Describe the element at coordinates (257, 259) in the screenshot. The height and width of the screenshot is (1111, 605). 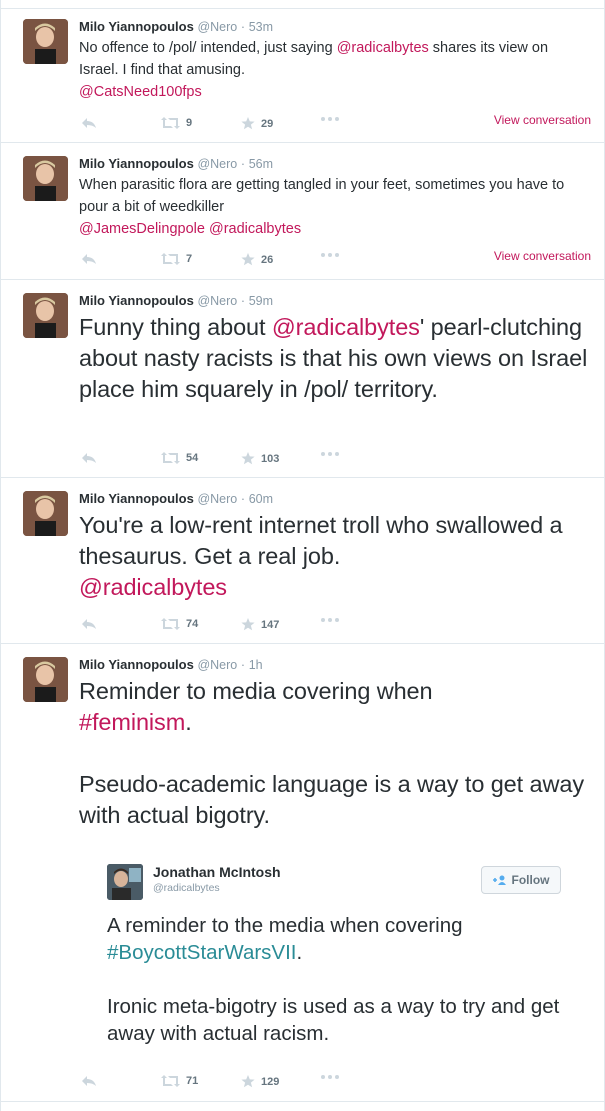
I see `favorite-button: 26` at that location.